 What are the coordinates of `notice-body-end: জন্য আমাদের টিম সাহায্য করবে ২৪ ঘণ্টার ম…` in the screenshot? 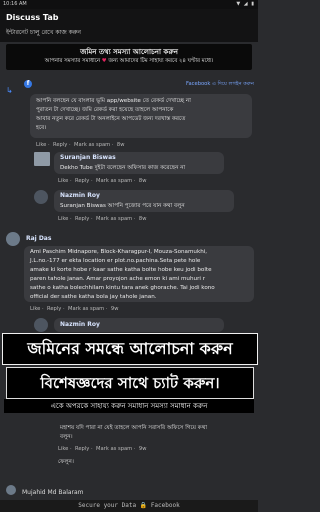 It's located at (161, 61).